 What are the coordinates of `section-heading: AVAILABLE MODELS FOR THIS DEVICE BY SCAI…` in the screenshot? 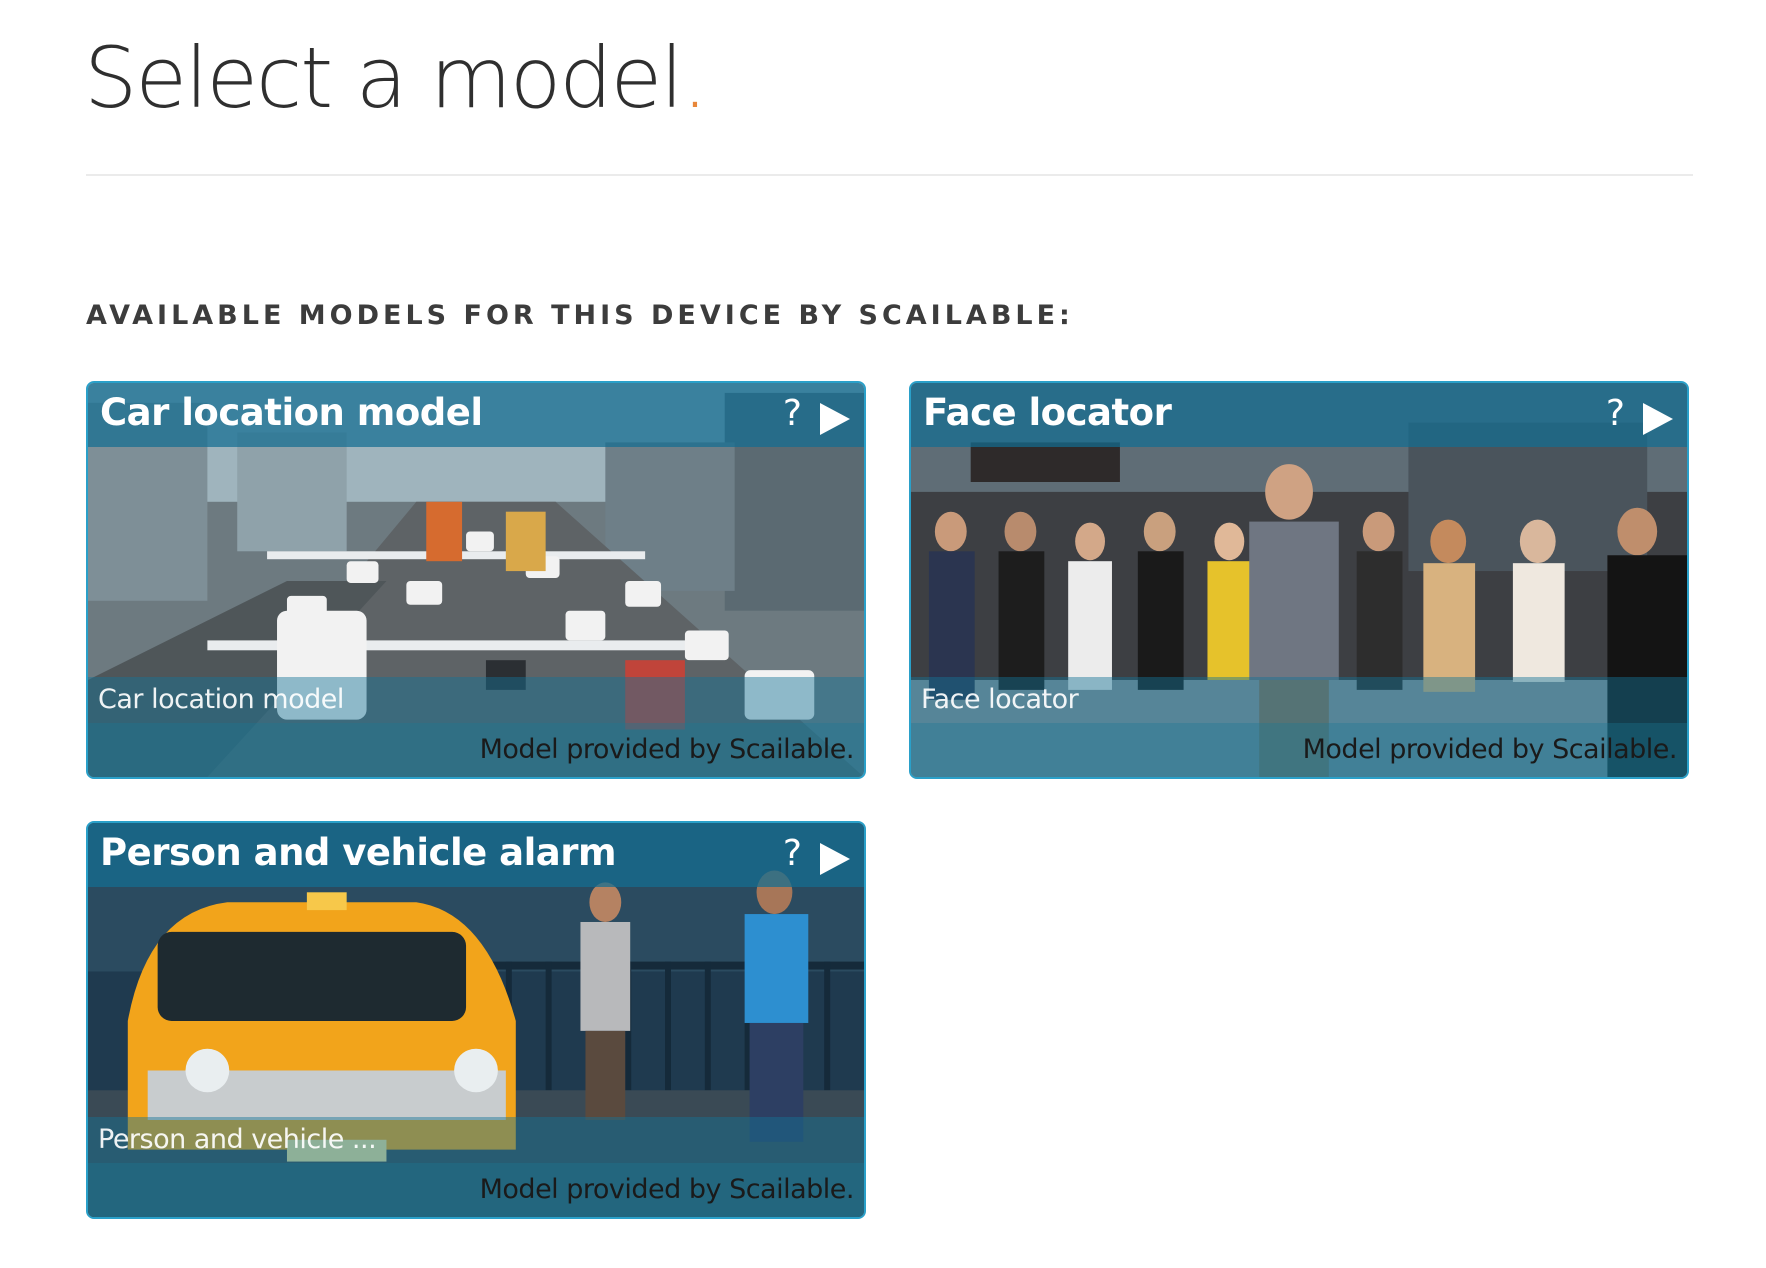 It's located at (580, 315).